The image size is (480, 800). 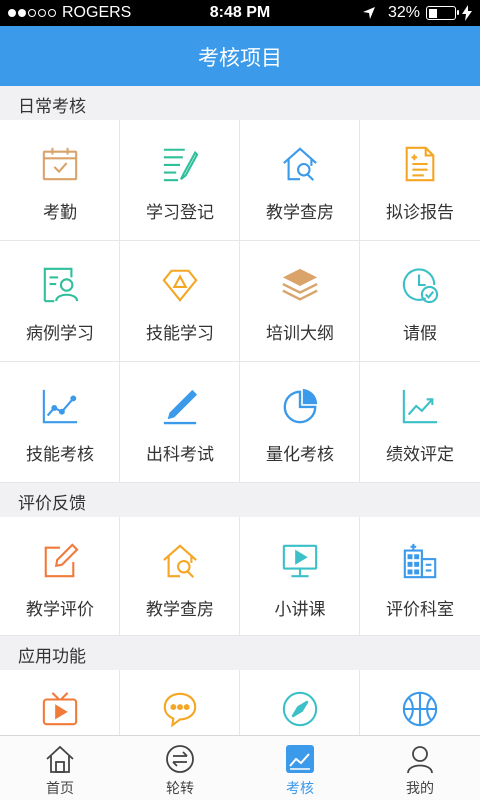 What do you see at coordinates (180, 213) in the screenshot?
I see `grid-item-label: 学习登记` at bounding box center [180, 213].